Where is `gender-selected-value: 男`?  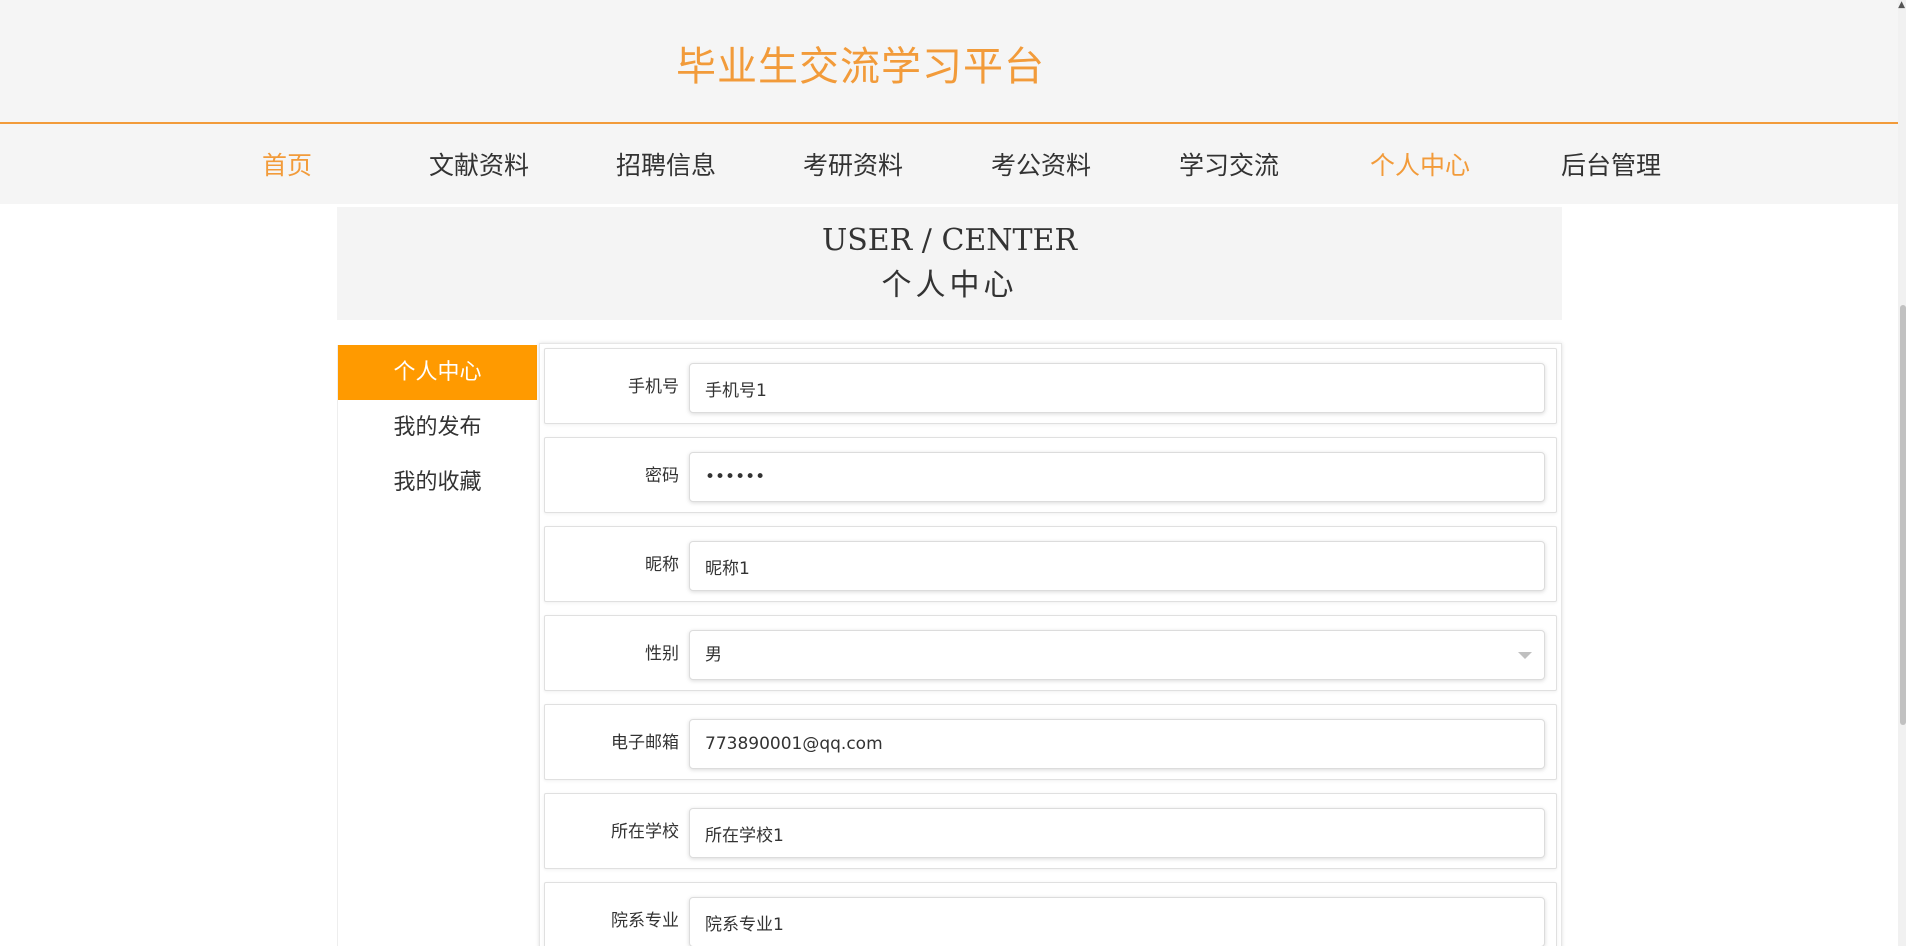 gender-selected-value: 男 is located at coordinates (713, 655).